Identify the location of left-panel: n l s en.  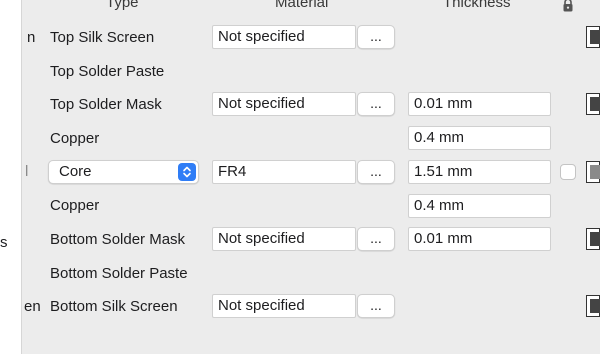
(20, 177).